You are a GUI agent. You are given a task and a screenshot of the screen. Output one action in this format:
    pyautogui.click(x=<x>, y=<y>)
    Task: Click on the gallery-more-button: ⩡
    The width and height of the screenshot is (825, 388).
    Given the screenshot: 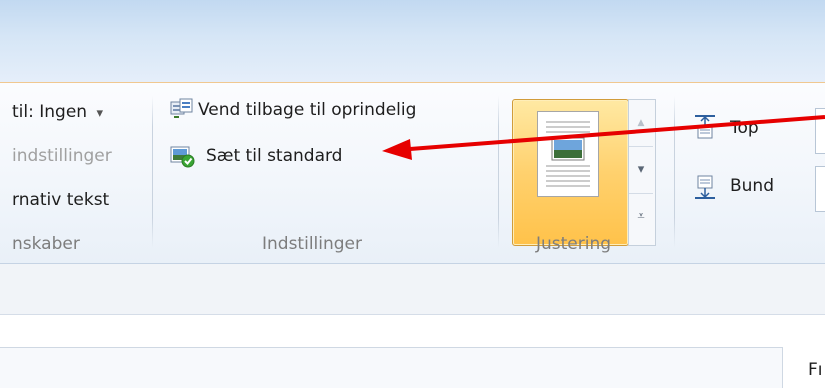 What is the action you would take?
    pyautogui.click(x=641, y=217)
    